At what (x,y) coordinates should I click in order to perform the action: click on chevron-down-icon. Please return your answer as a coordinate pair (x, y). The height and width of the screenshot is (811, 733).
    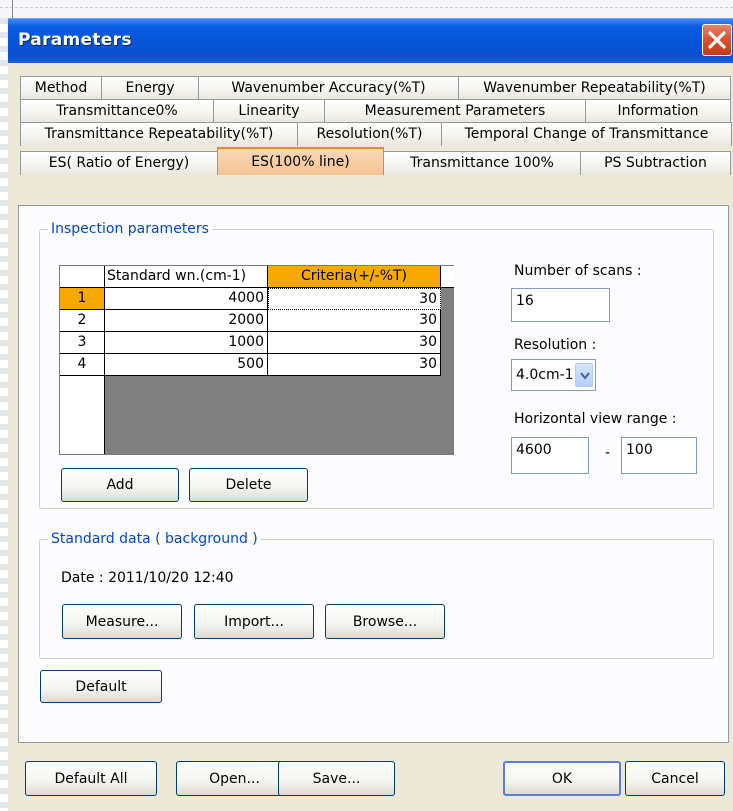
    Looking at the image, I should click on (585, 376).